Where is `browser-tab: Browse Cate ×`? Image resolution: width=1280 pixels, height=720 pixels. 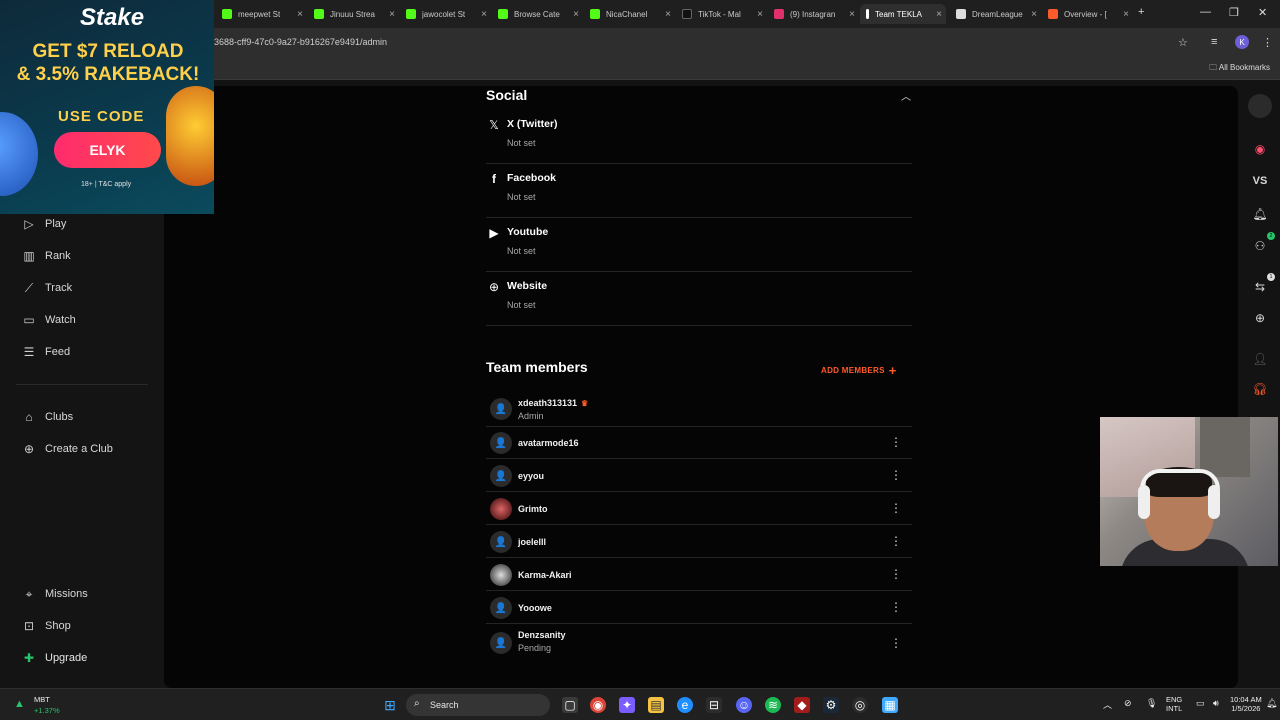 browser-tab: Browse Cate × is located at coordinates (537, 14).